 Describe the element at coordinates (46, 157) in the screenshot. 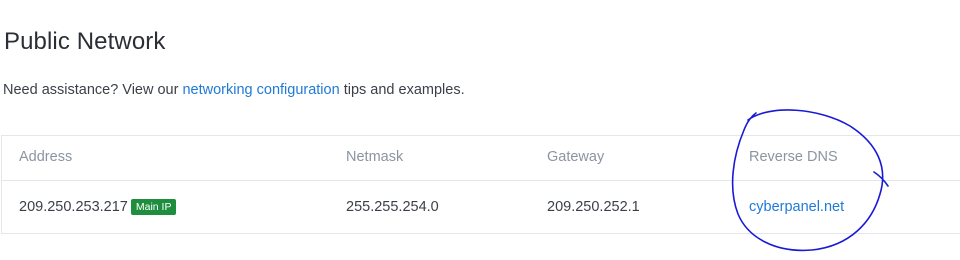

I see `column-header-address: Address` at that location.